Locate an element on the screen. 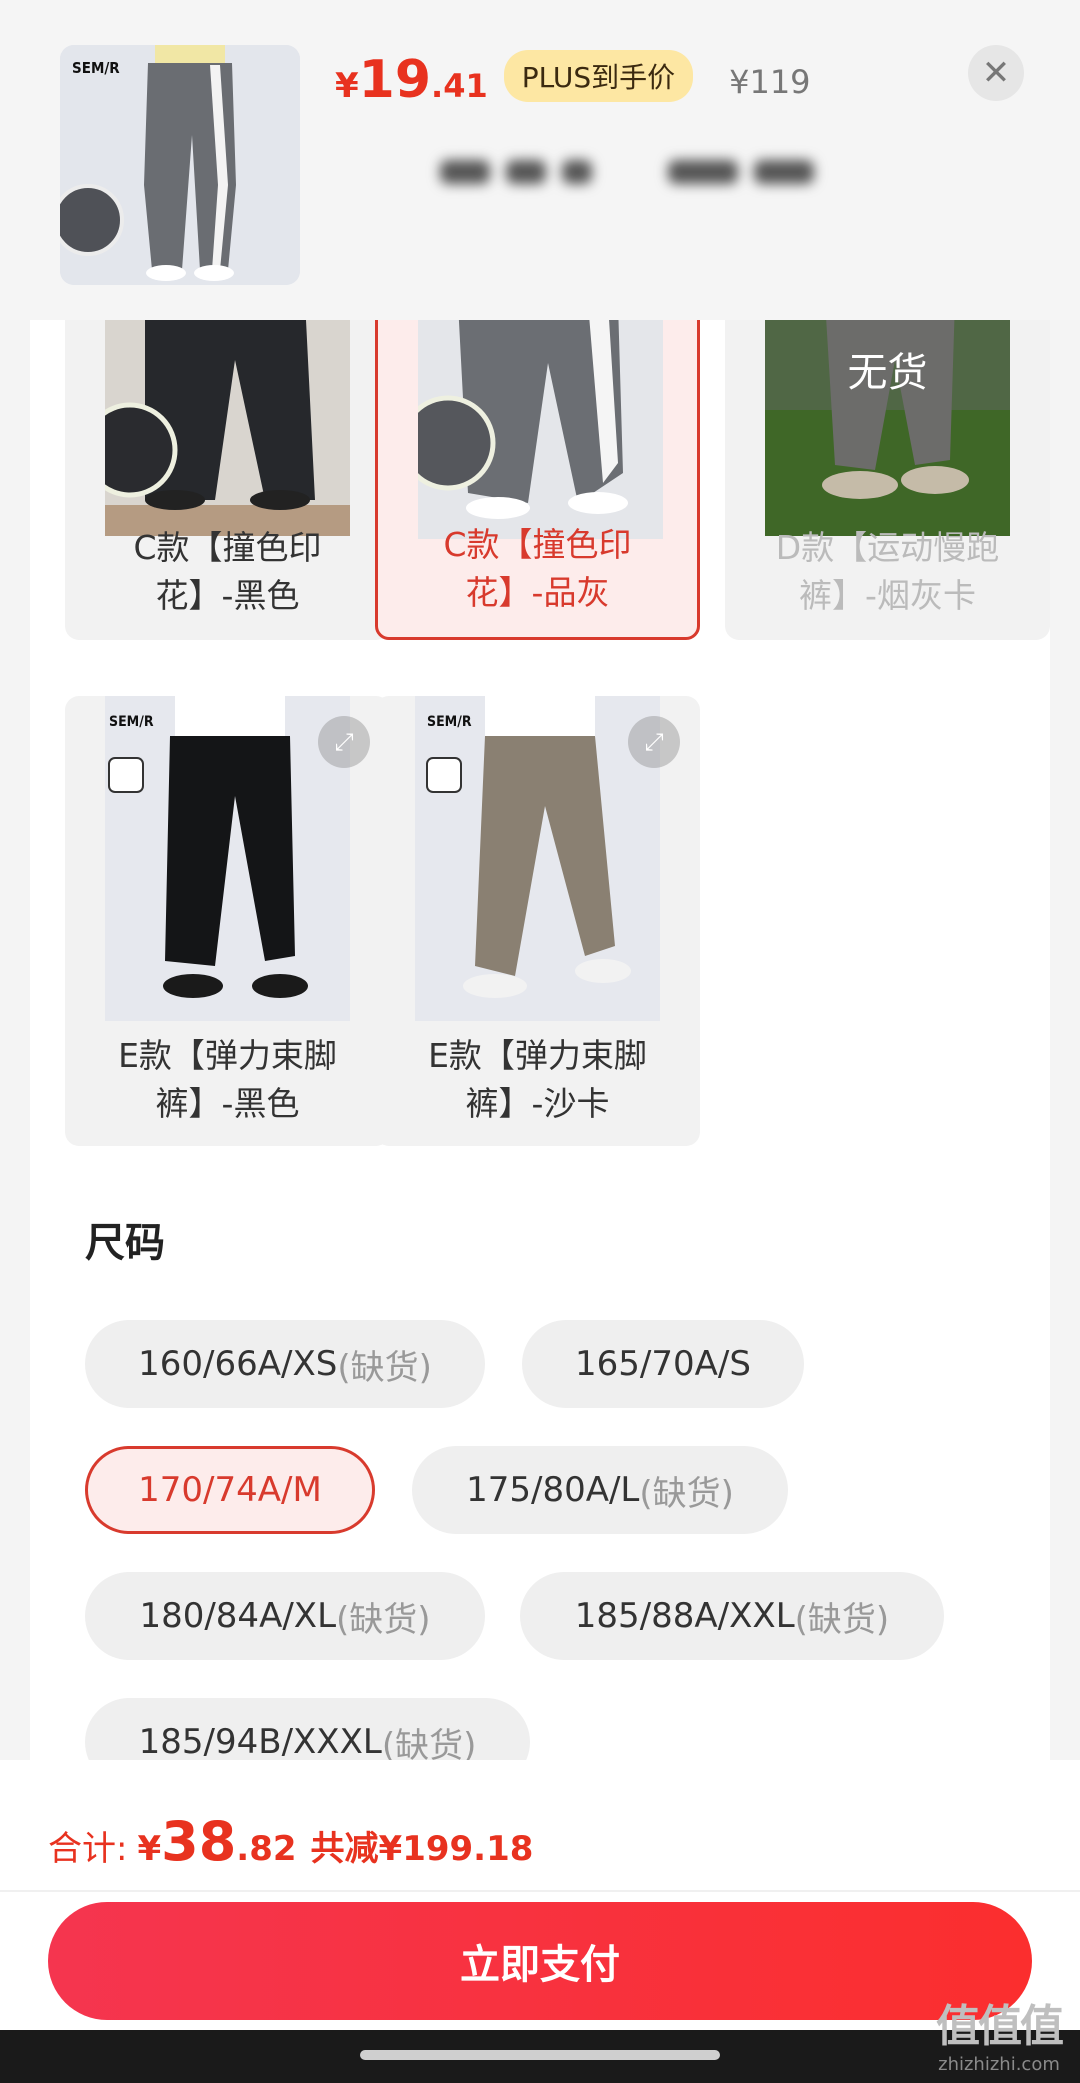  total-label: 合计: is located at coordinates (88, 1849).